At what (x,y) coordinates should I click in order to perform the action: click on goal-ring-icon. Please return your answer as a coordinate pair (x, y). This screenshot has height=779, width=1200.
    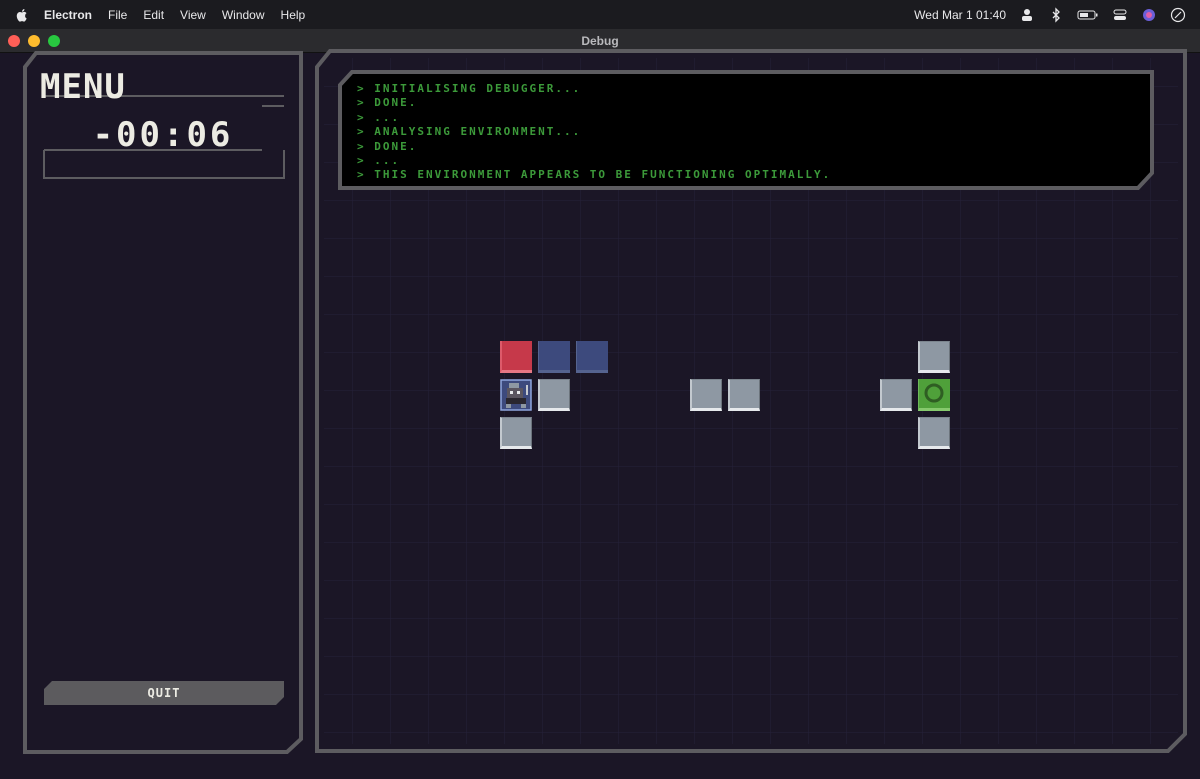
    Looking at the image, I should click on (934, 393).